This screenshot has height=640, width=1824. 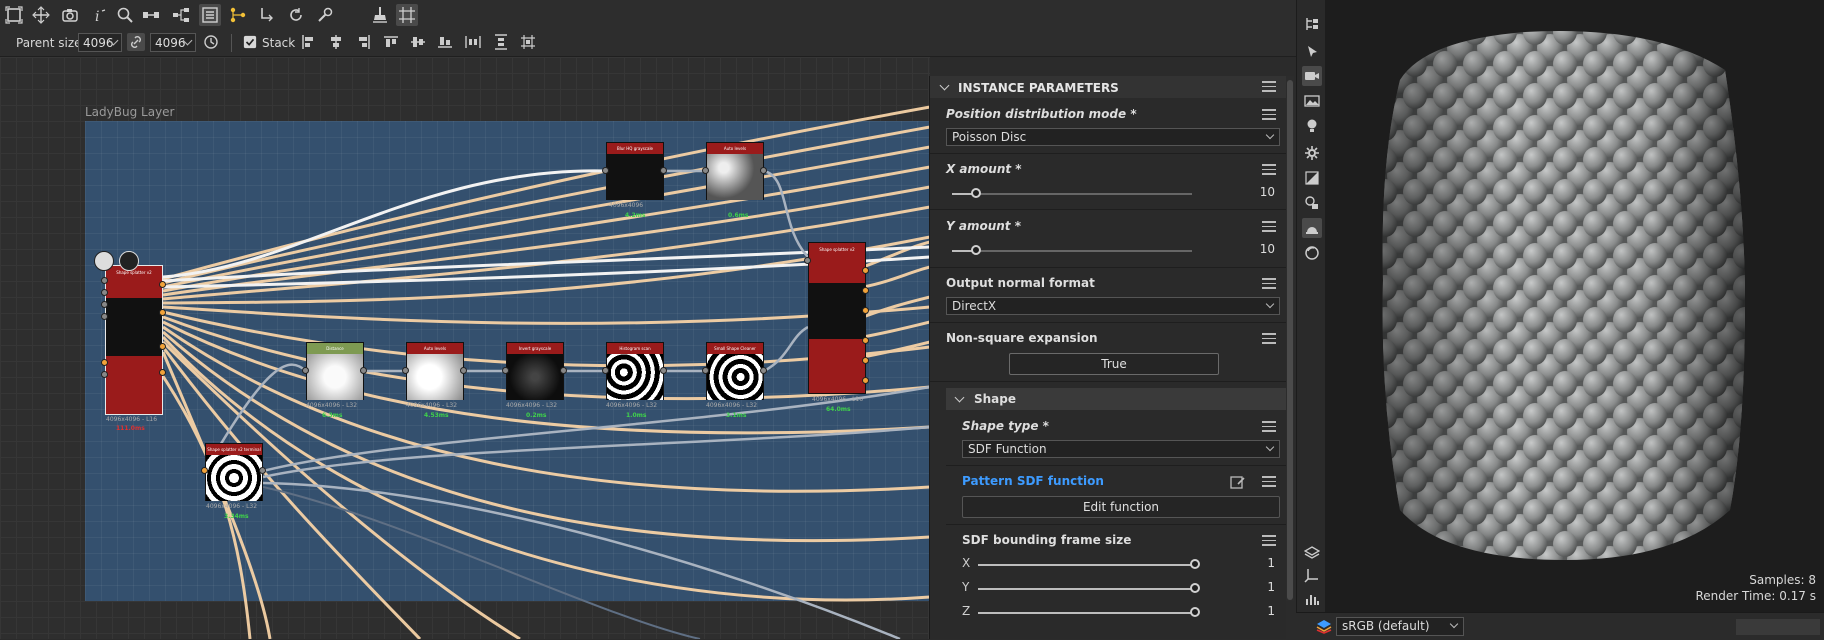 I want to click on axis-y-slider-handle, so click(x=1195, y=588).